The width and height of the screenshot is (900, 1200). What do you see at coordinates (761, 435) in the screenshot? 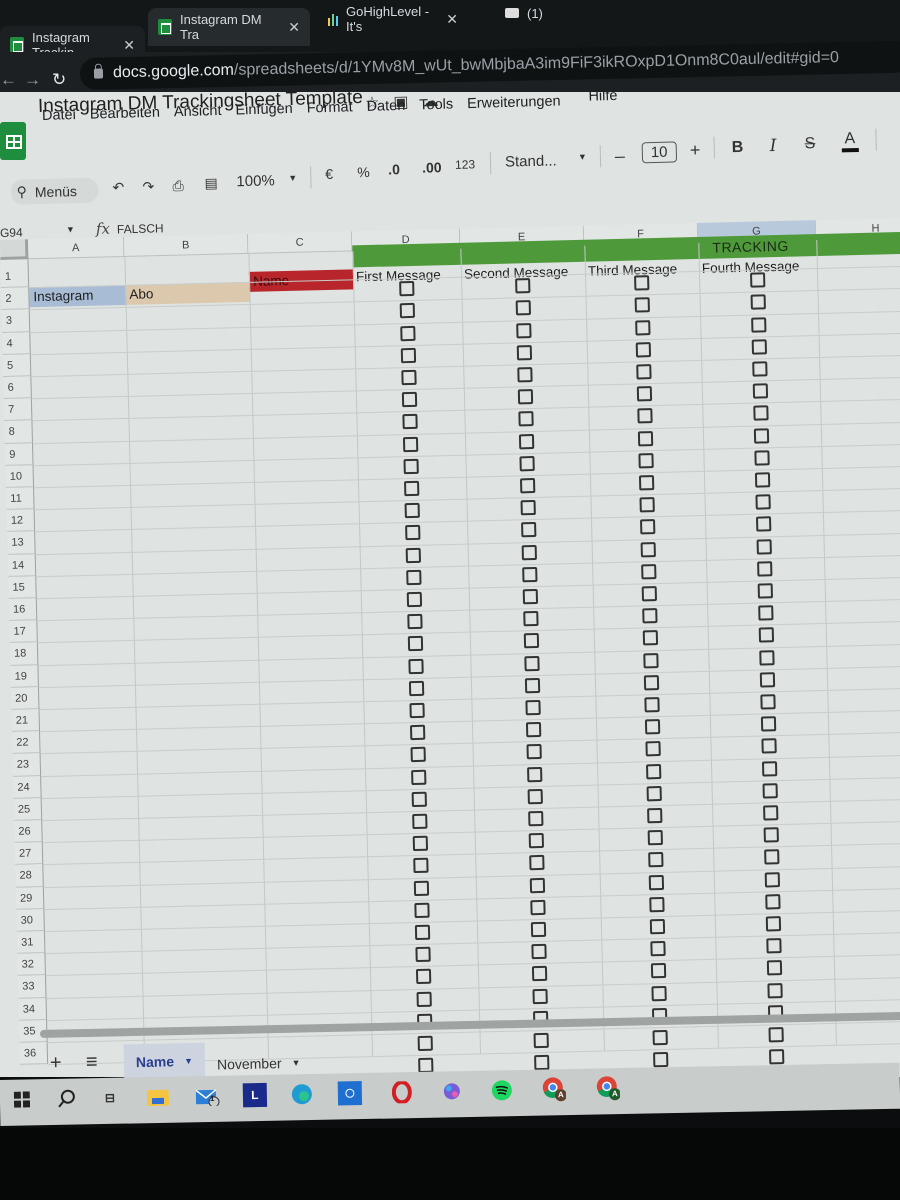
I see `checkbox-g9` at bounding box center [761, 435].